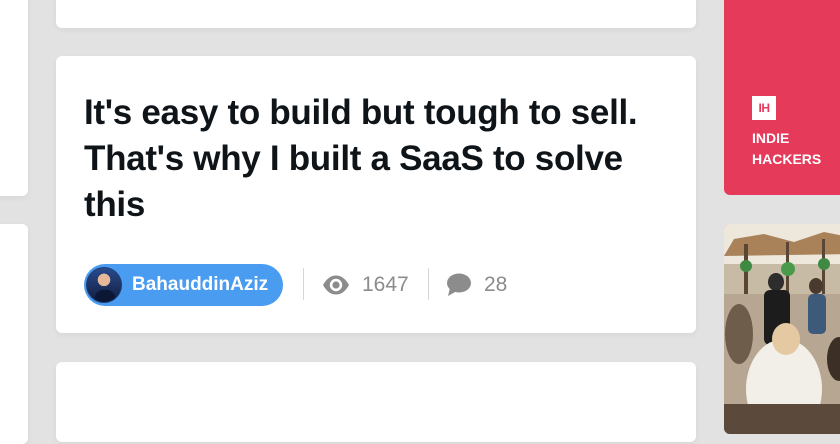  I want to click on next-post-card, so click(376, 402).